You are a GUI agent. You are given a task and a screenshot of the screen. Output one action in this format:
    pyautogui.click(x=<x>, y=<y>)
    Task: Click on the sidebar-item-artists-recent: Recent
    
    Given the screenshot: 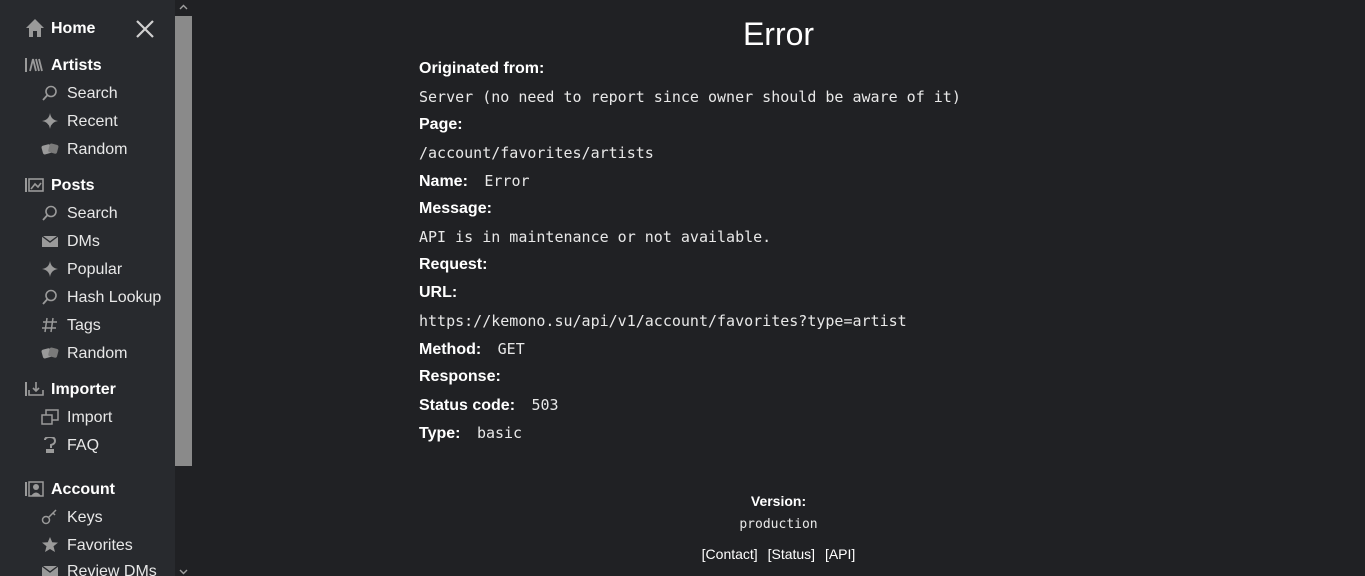 What is the action you would take?
    pyautogui.click(x=87, y=121)
    